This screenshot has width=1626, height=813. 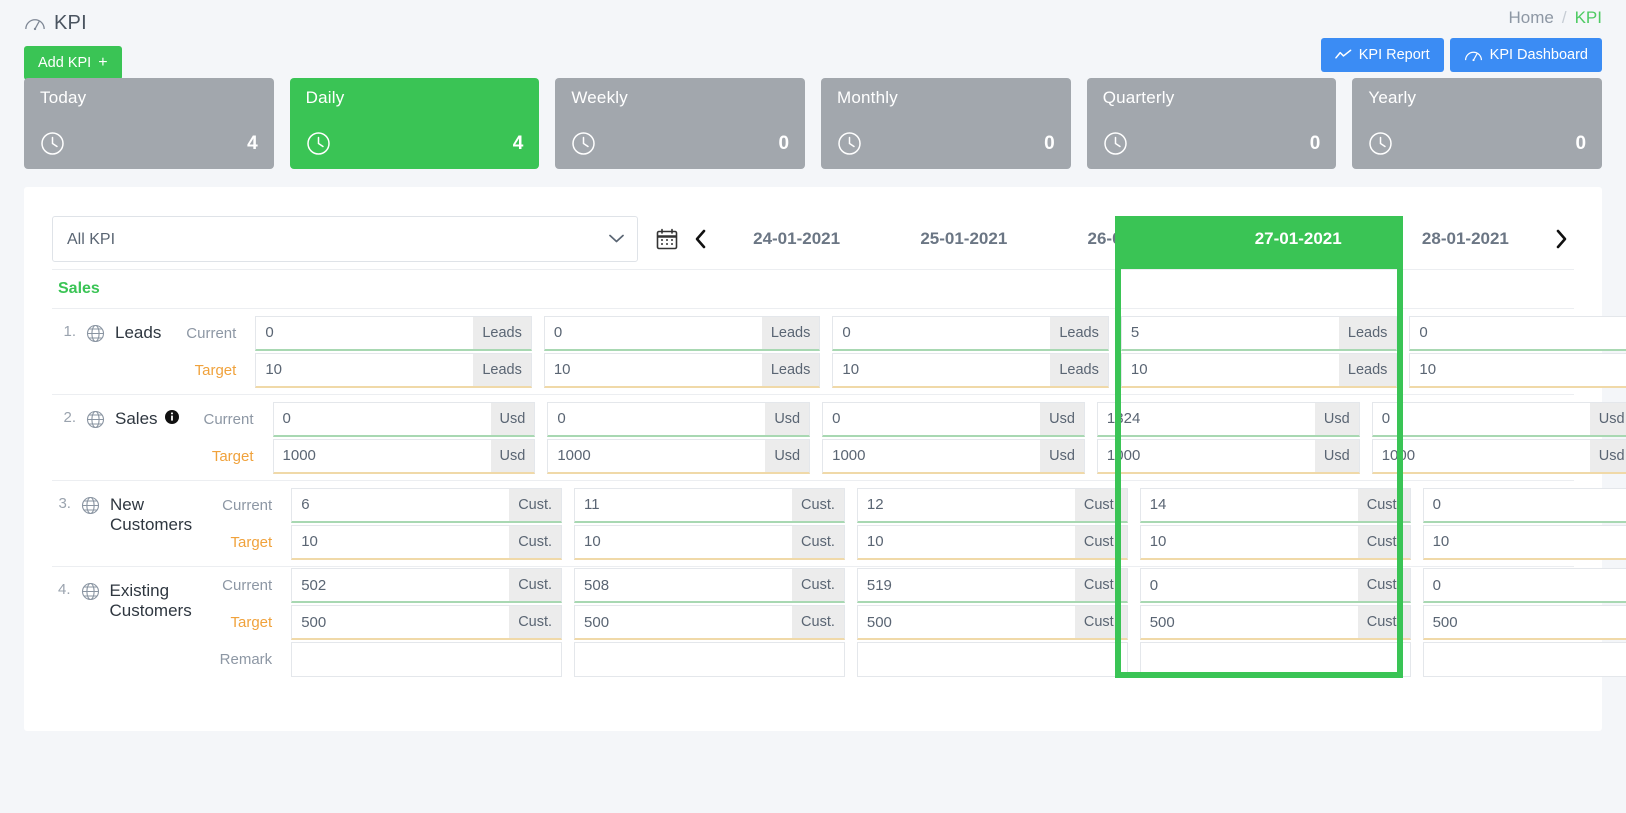 I want to click on existing-customers-current-cell: Cust., so click(x=1521, y=585).